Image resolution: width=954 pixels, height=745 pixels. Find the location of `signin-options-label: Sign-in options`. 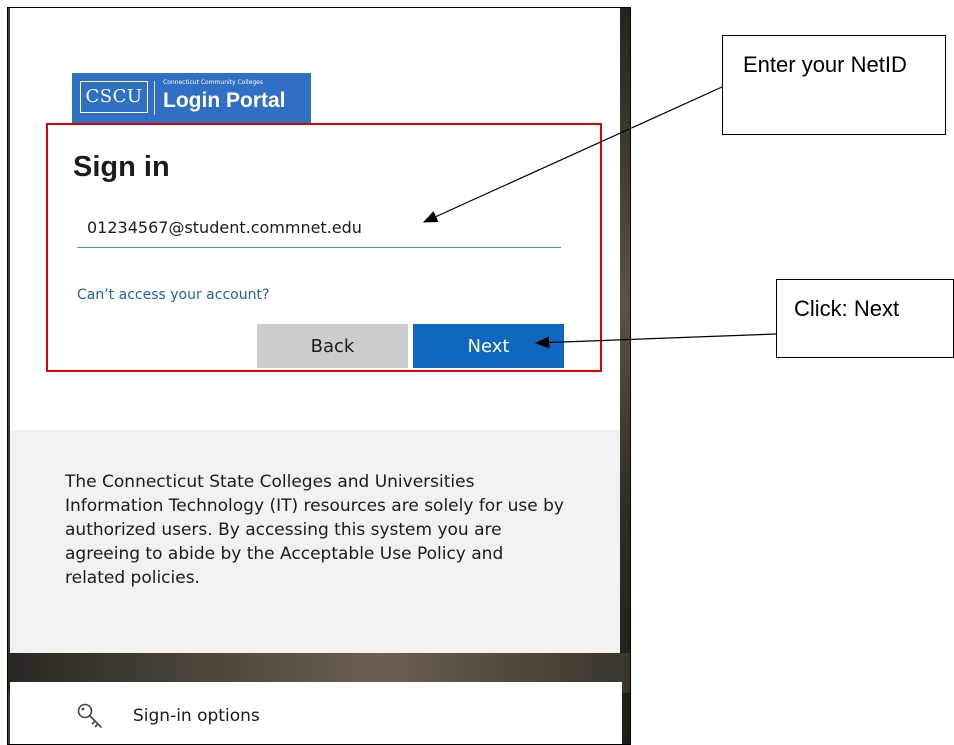

signin-options-label: Sign-in options is located at coordinates (196, 716).